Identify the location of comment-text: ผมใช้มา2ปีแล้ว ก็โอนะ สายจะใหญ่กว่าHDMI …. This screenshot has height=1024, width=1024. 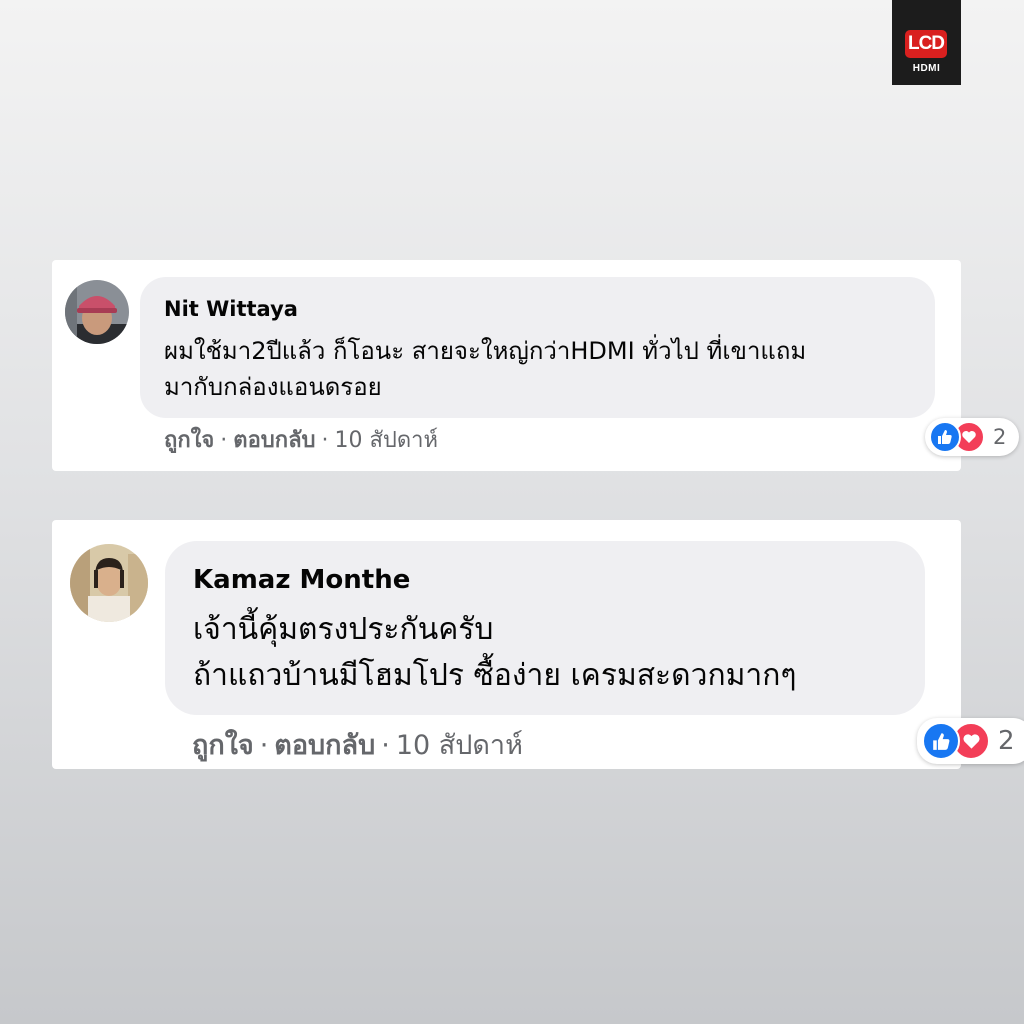
(485, 369).